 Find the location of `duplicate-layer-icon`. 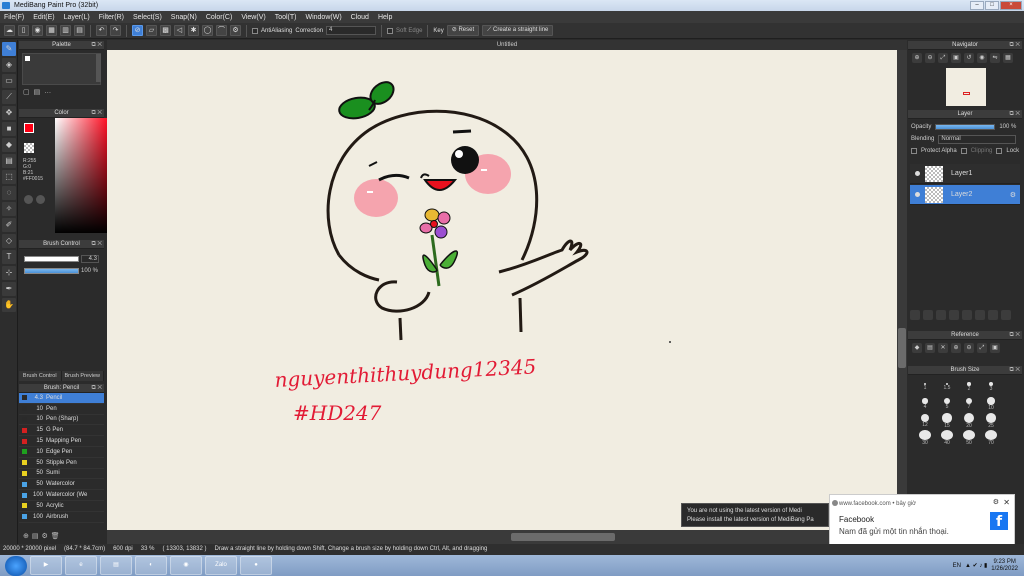

duplicate-layer-icon is located at coordinates (993, 315).